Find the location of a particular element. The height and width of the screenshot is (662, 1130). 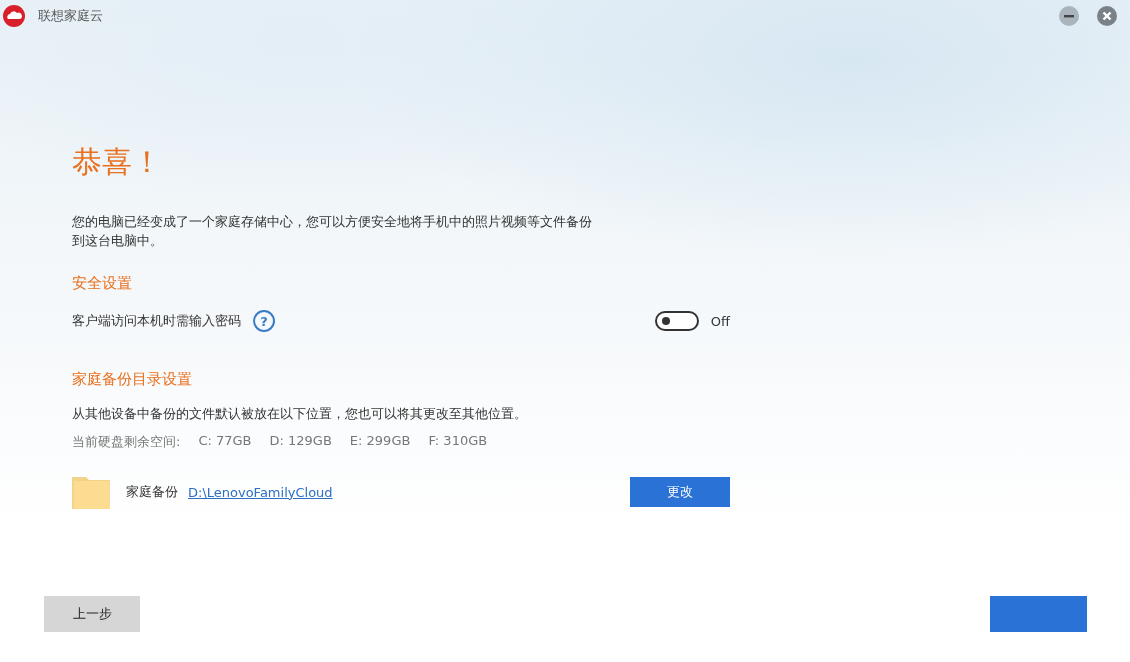

drive-space: C: 77GB is located at coordinates (225, 441).